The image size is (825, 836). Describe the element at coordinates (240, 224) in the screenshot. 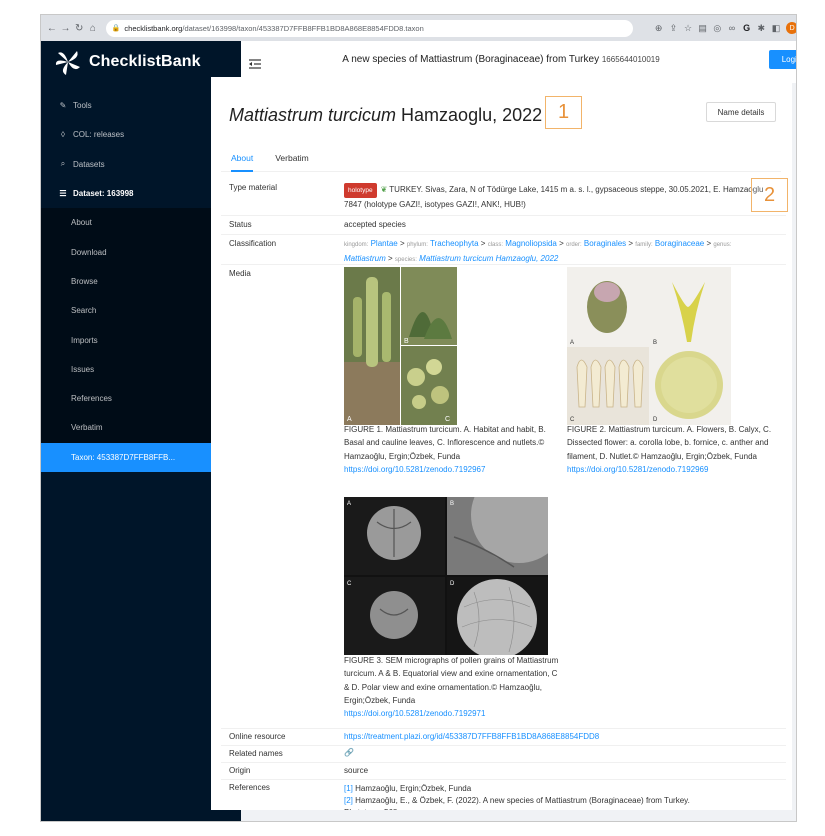

I see `status-label: Status` at that location.